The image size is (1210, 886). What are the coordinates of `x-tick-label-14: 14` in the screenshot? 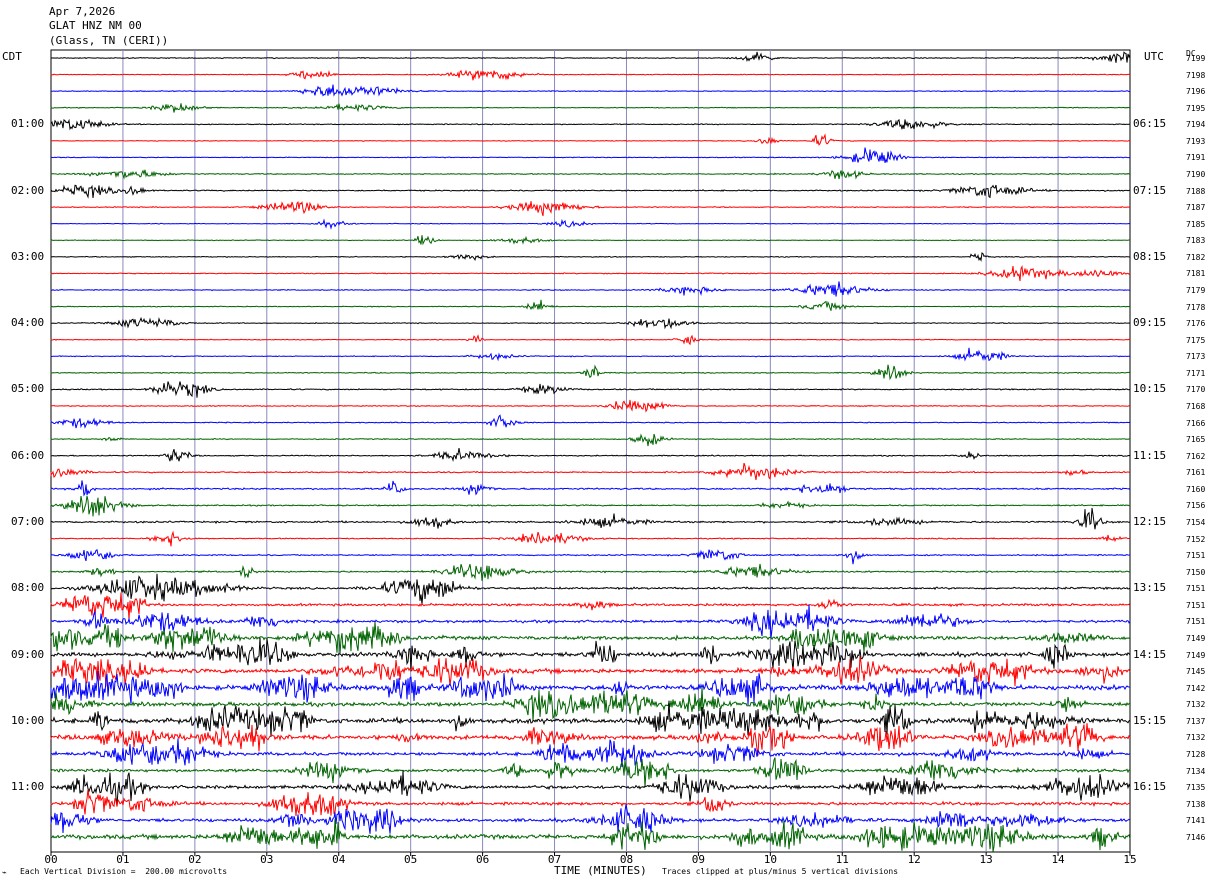 It's located at (1058, 859).